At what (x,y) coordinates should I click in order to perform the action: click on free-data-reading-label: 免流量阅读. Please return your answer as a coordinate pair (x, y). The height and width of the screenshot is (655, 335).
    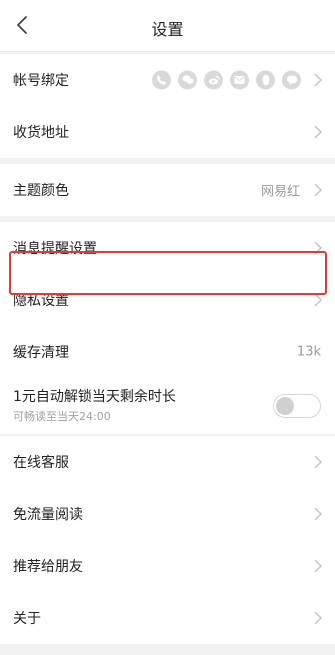
    Looking at the image, I should click on (48, 515).